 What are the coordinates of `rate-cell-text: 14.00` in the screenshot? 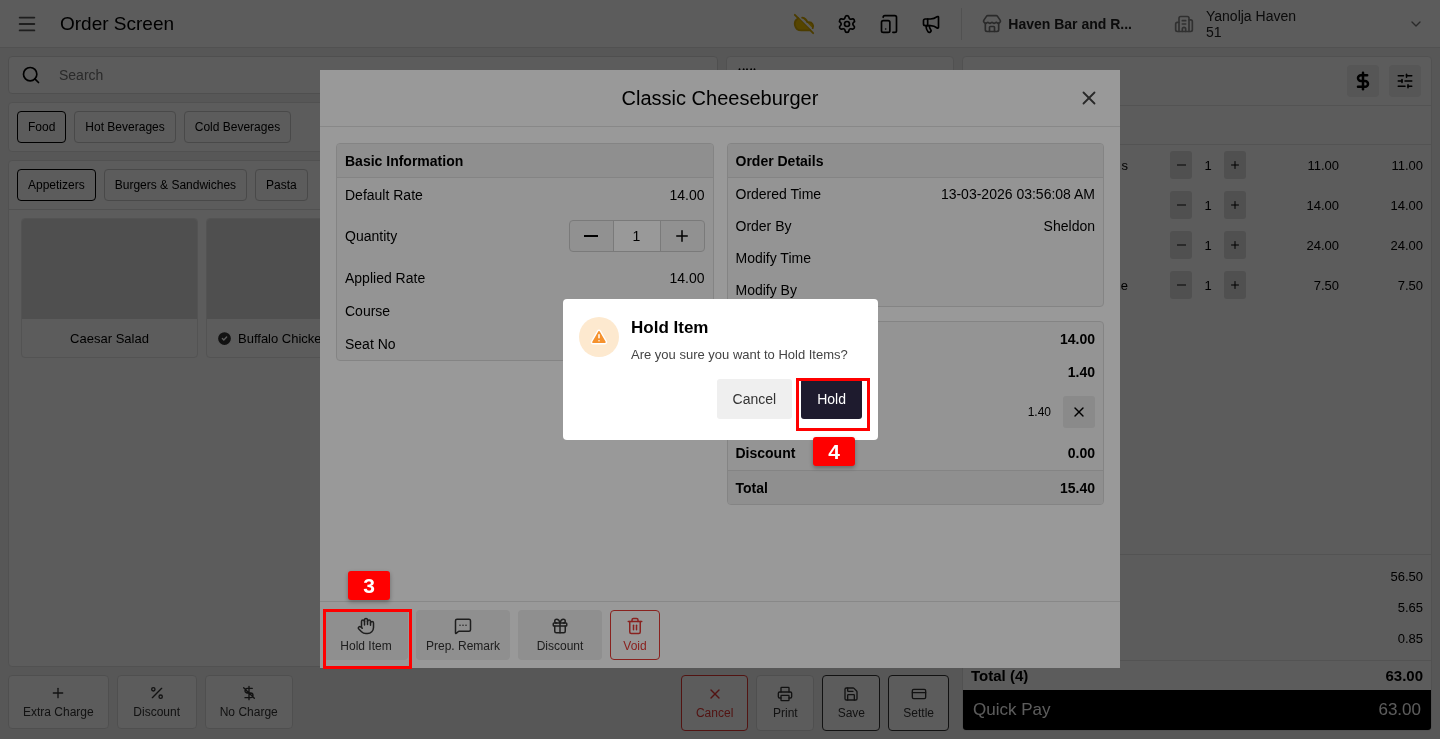 It's located at (1322, 205).